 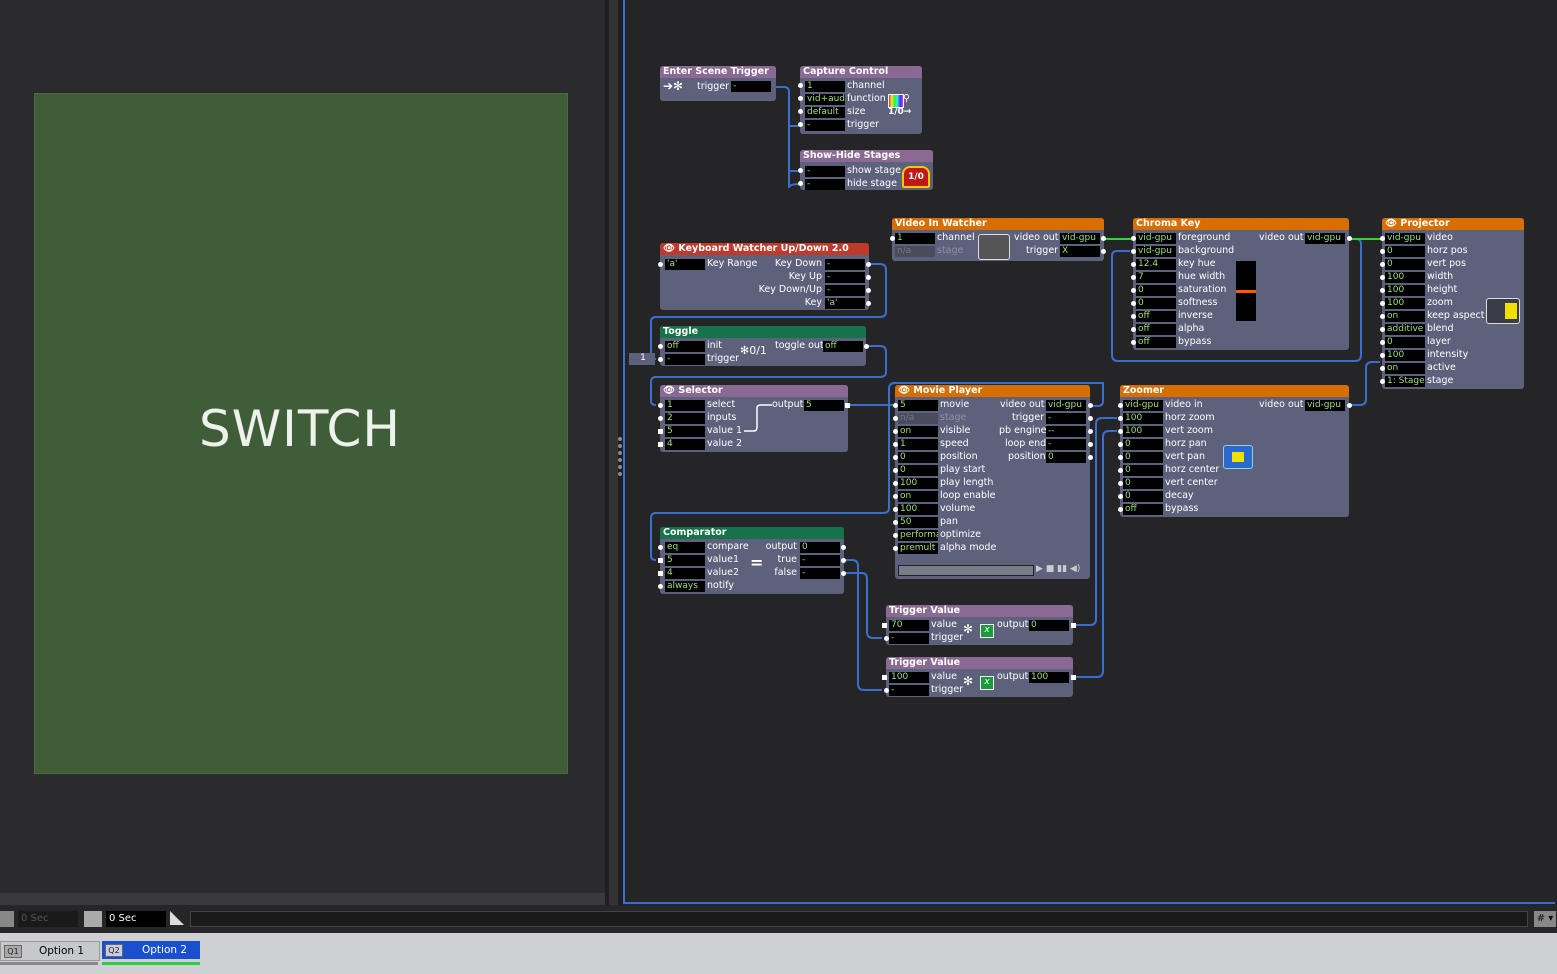 What do you see at coordinates (825, 99) in the screenshot?
I see `property-value: vid+aud` at bounding box center [825, 99].